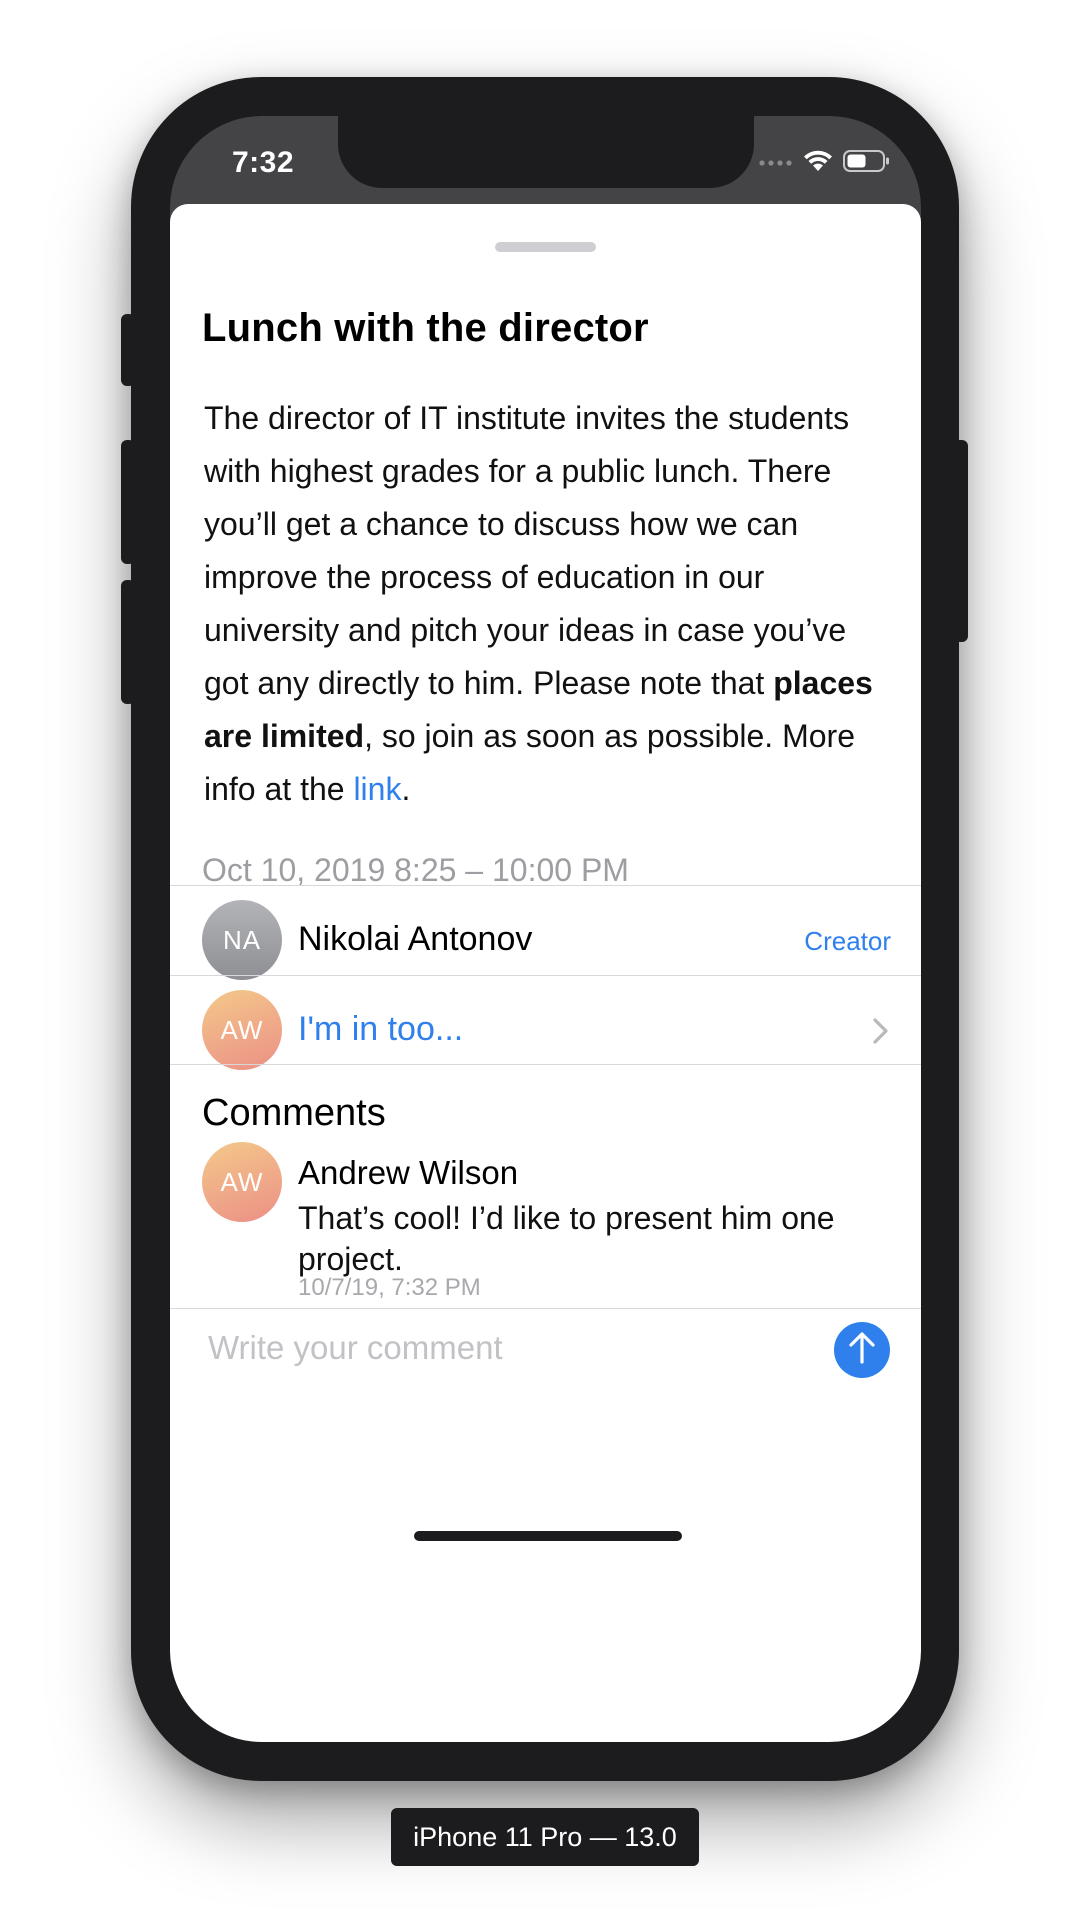 The image size is (1090, 1928). I want to click on status-icons, so click(825, 163).